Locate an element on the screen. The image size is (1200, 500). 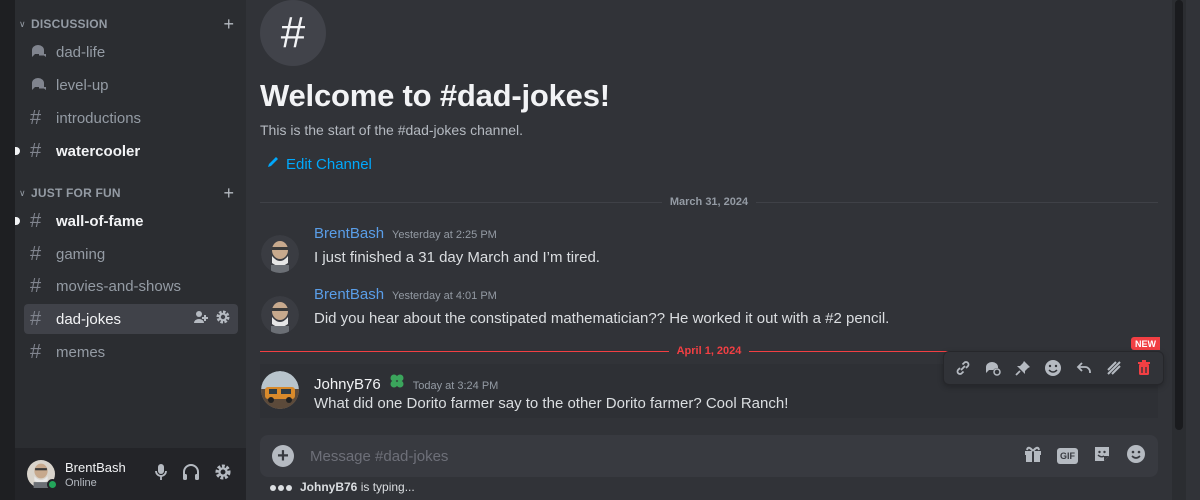
category-just-for-fun: ∨ JUST FOR FUN + is located at coordinates (126, 193).